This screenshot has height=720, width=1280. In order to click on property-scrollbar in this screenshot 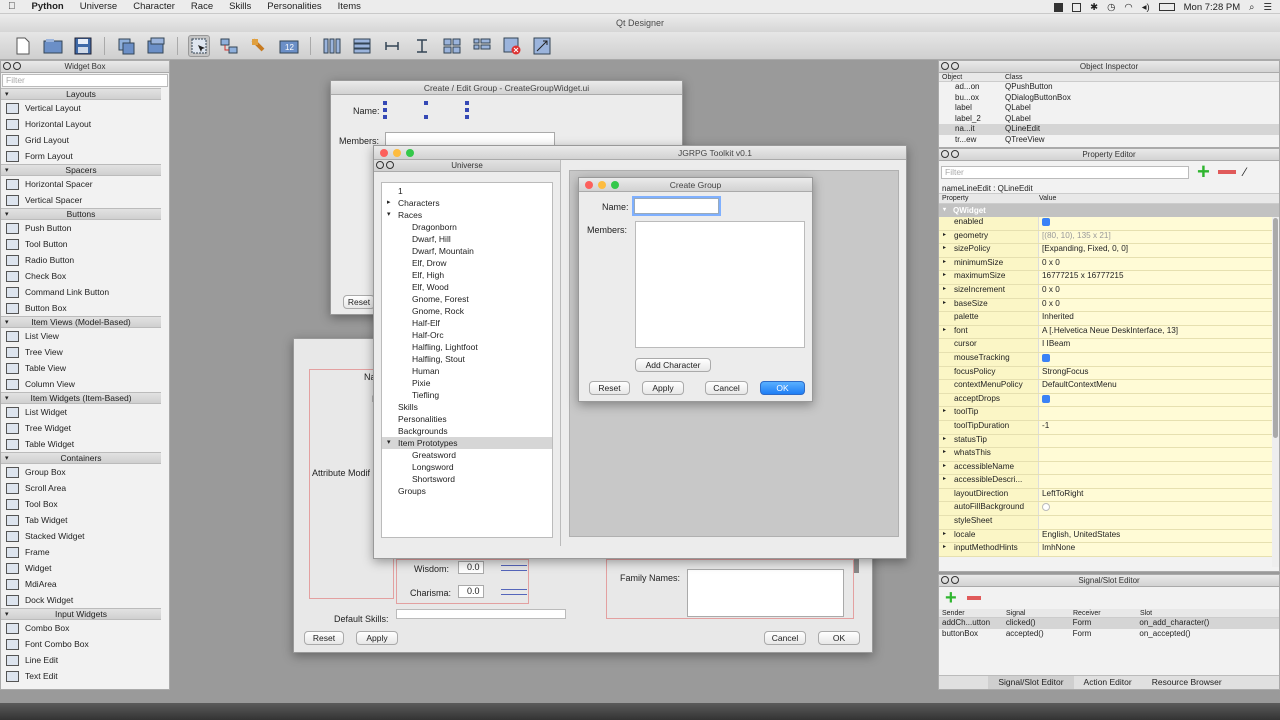, I will do `click(1275, 392)`.